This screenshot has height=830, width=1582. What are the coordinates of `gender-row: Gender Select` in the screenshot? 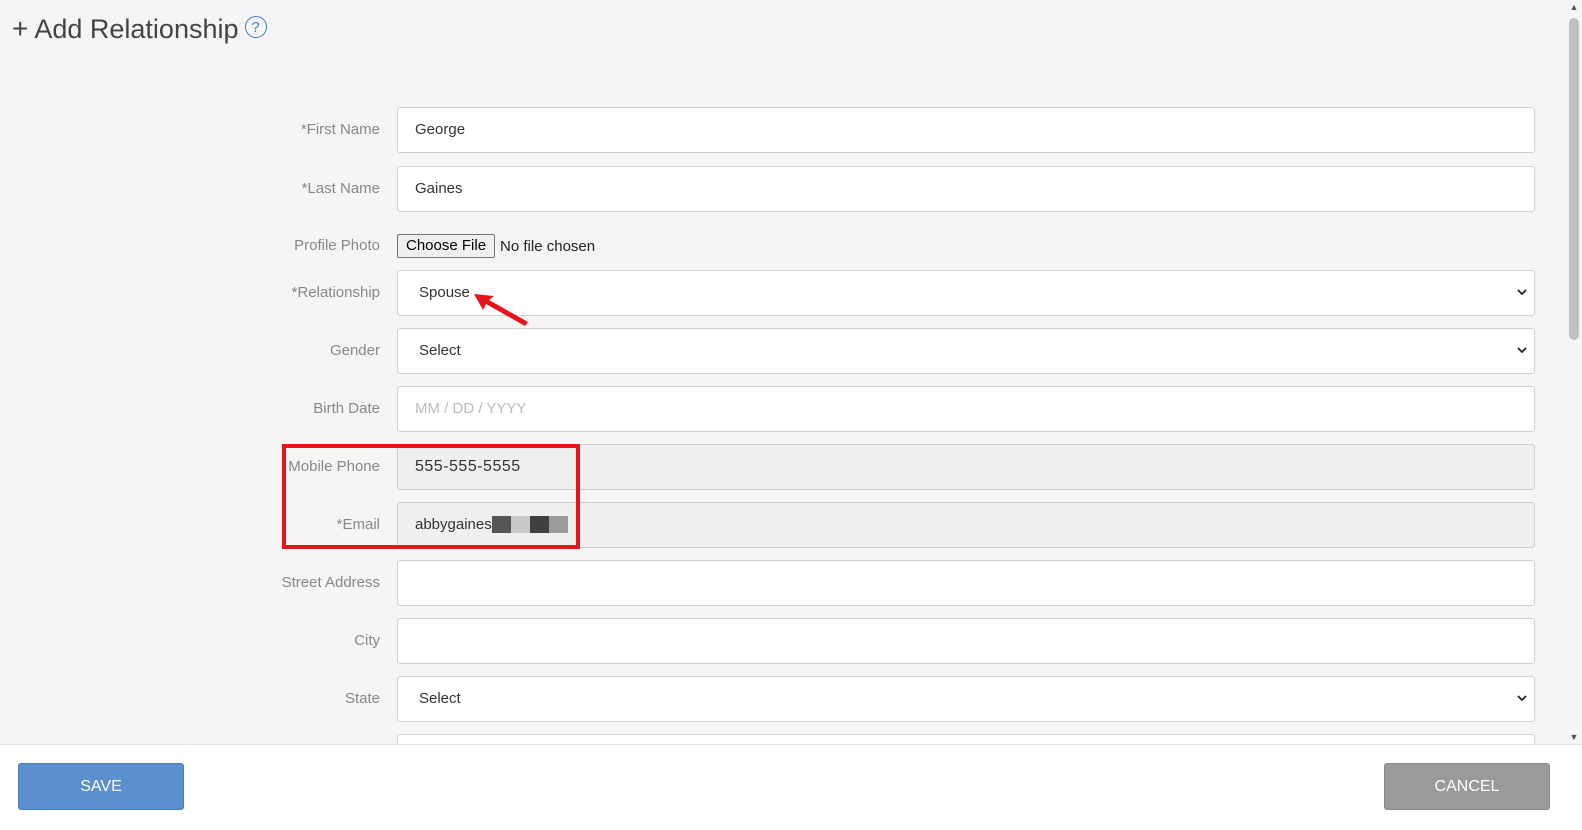 It's located at (768, 351).